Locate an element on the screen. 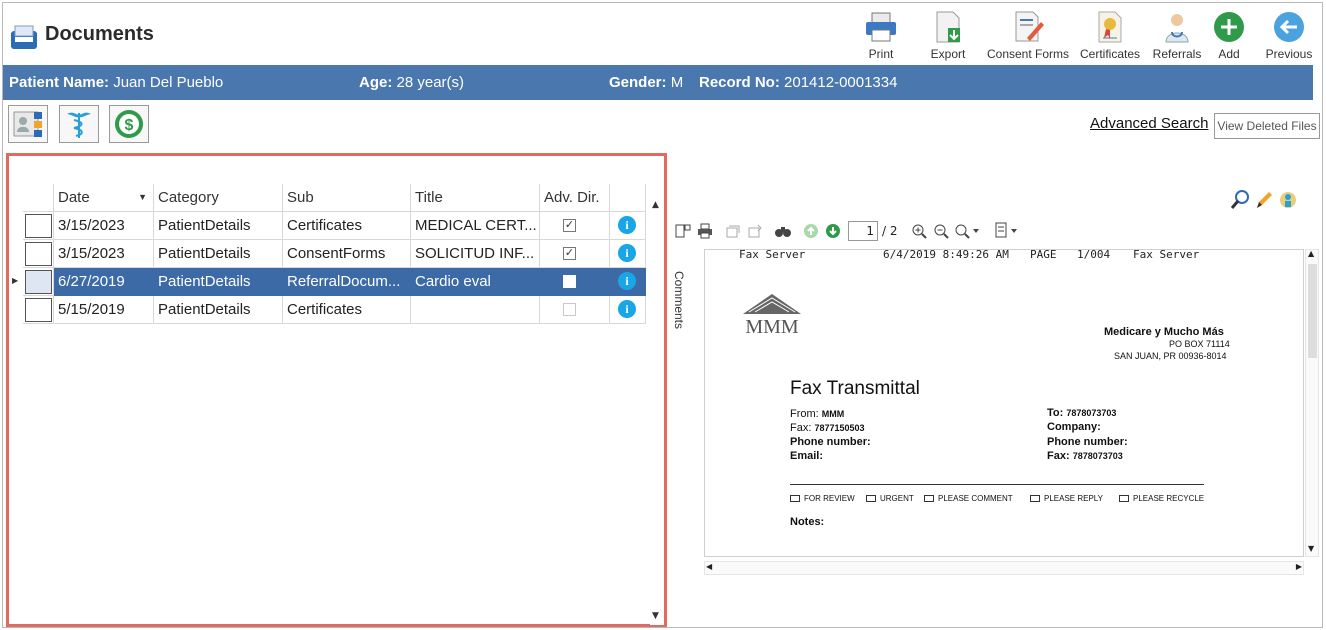 The image size is (1326, 630). magnifier-icon is located at coordinates (1240, 200).